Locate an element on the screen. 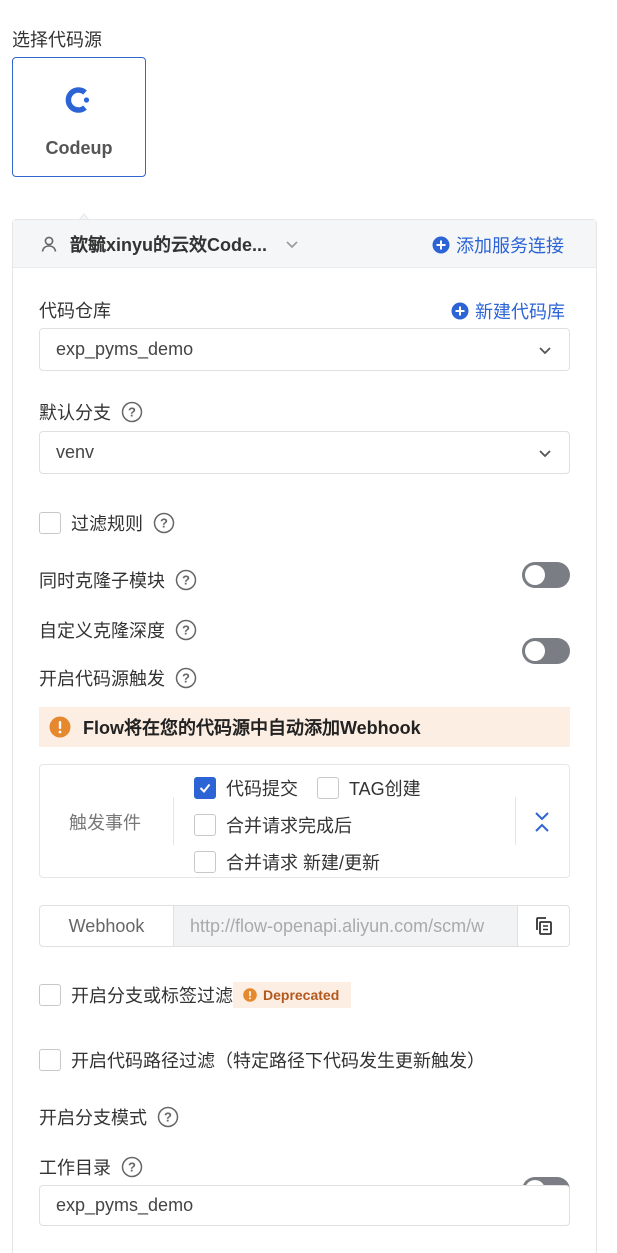 The width and height of the screenshot is (617, 1253). webhook-notice: Flow将在您的代码源中自动添加Webhook is located at coordinates (304, 727).